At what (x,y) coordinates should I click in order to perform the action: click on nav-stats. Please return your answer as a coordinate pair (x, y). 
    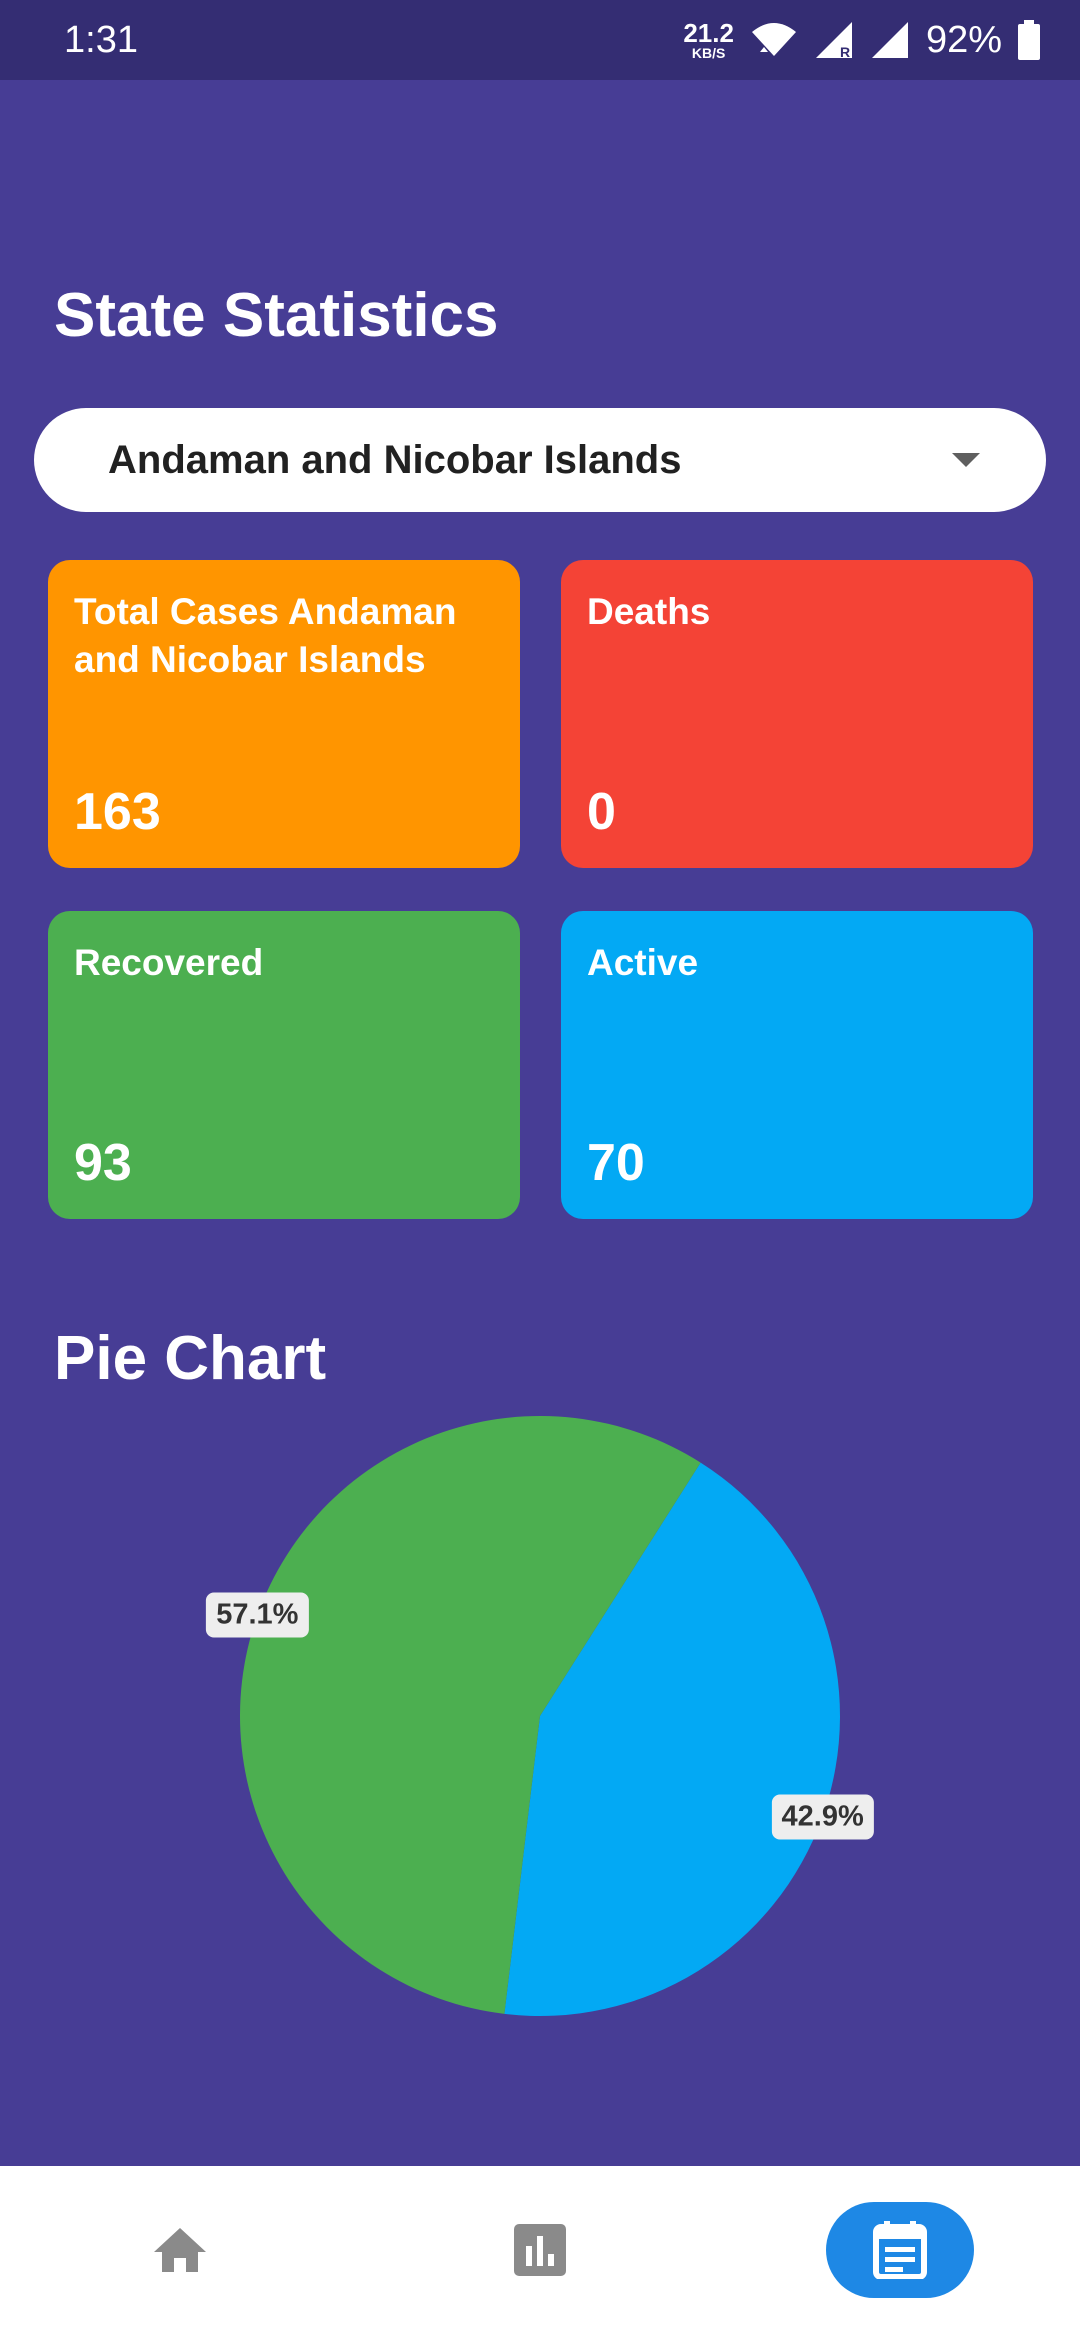
    Looking at the image, I should click on (540, 2250).